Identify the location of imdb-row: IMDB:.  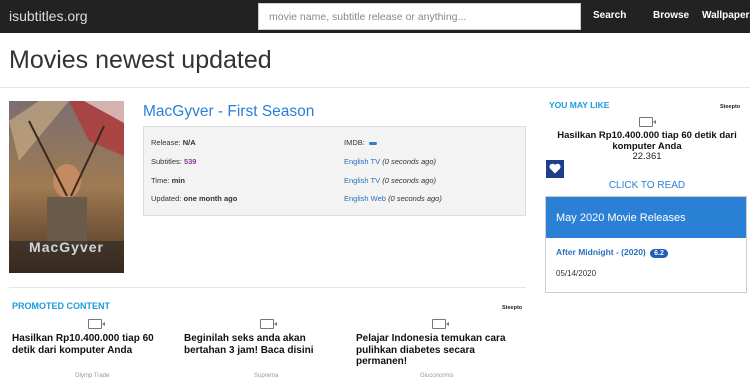
(360, 142).